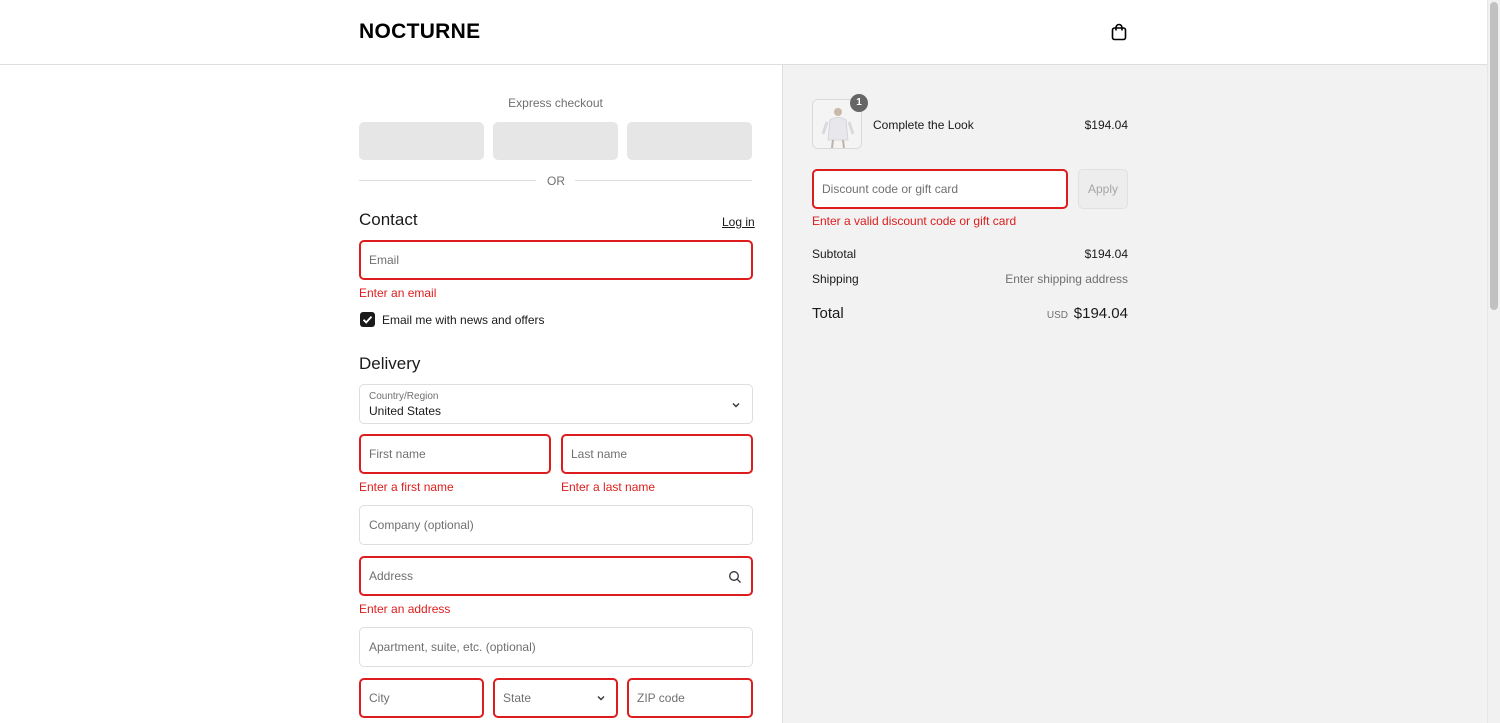 The height and width of the screenshot is (723, 1500). I want to click on company-field: Company (optional), so click(556, 525).